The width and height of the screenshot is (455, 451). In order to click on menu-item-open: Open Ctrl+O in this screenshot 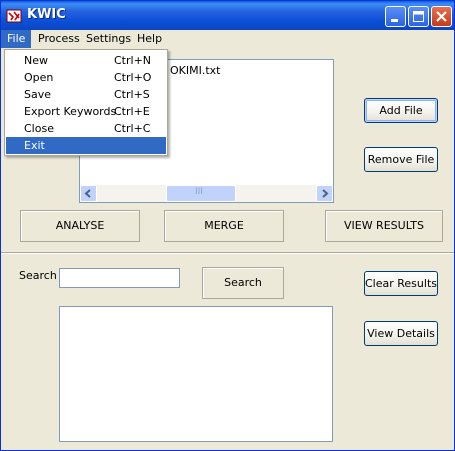, I will do `click(86, 77)`.